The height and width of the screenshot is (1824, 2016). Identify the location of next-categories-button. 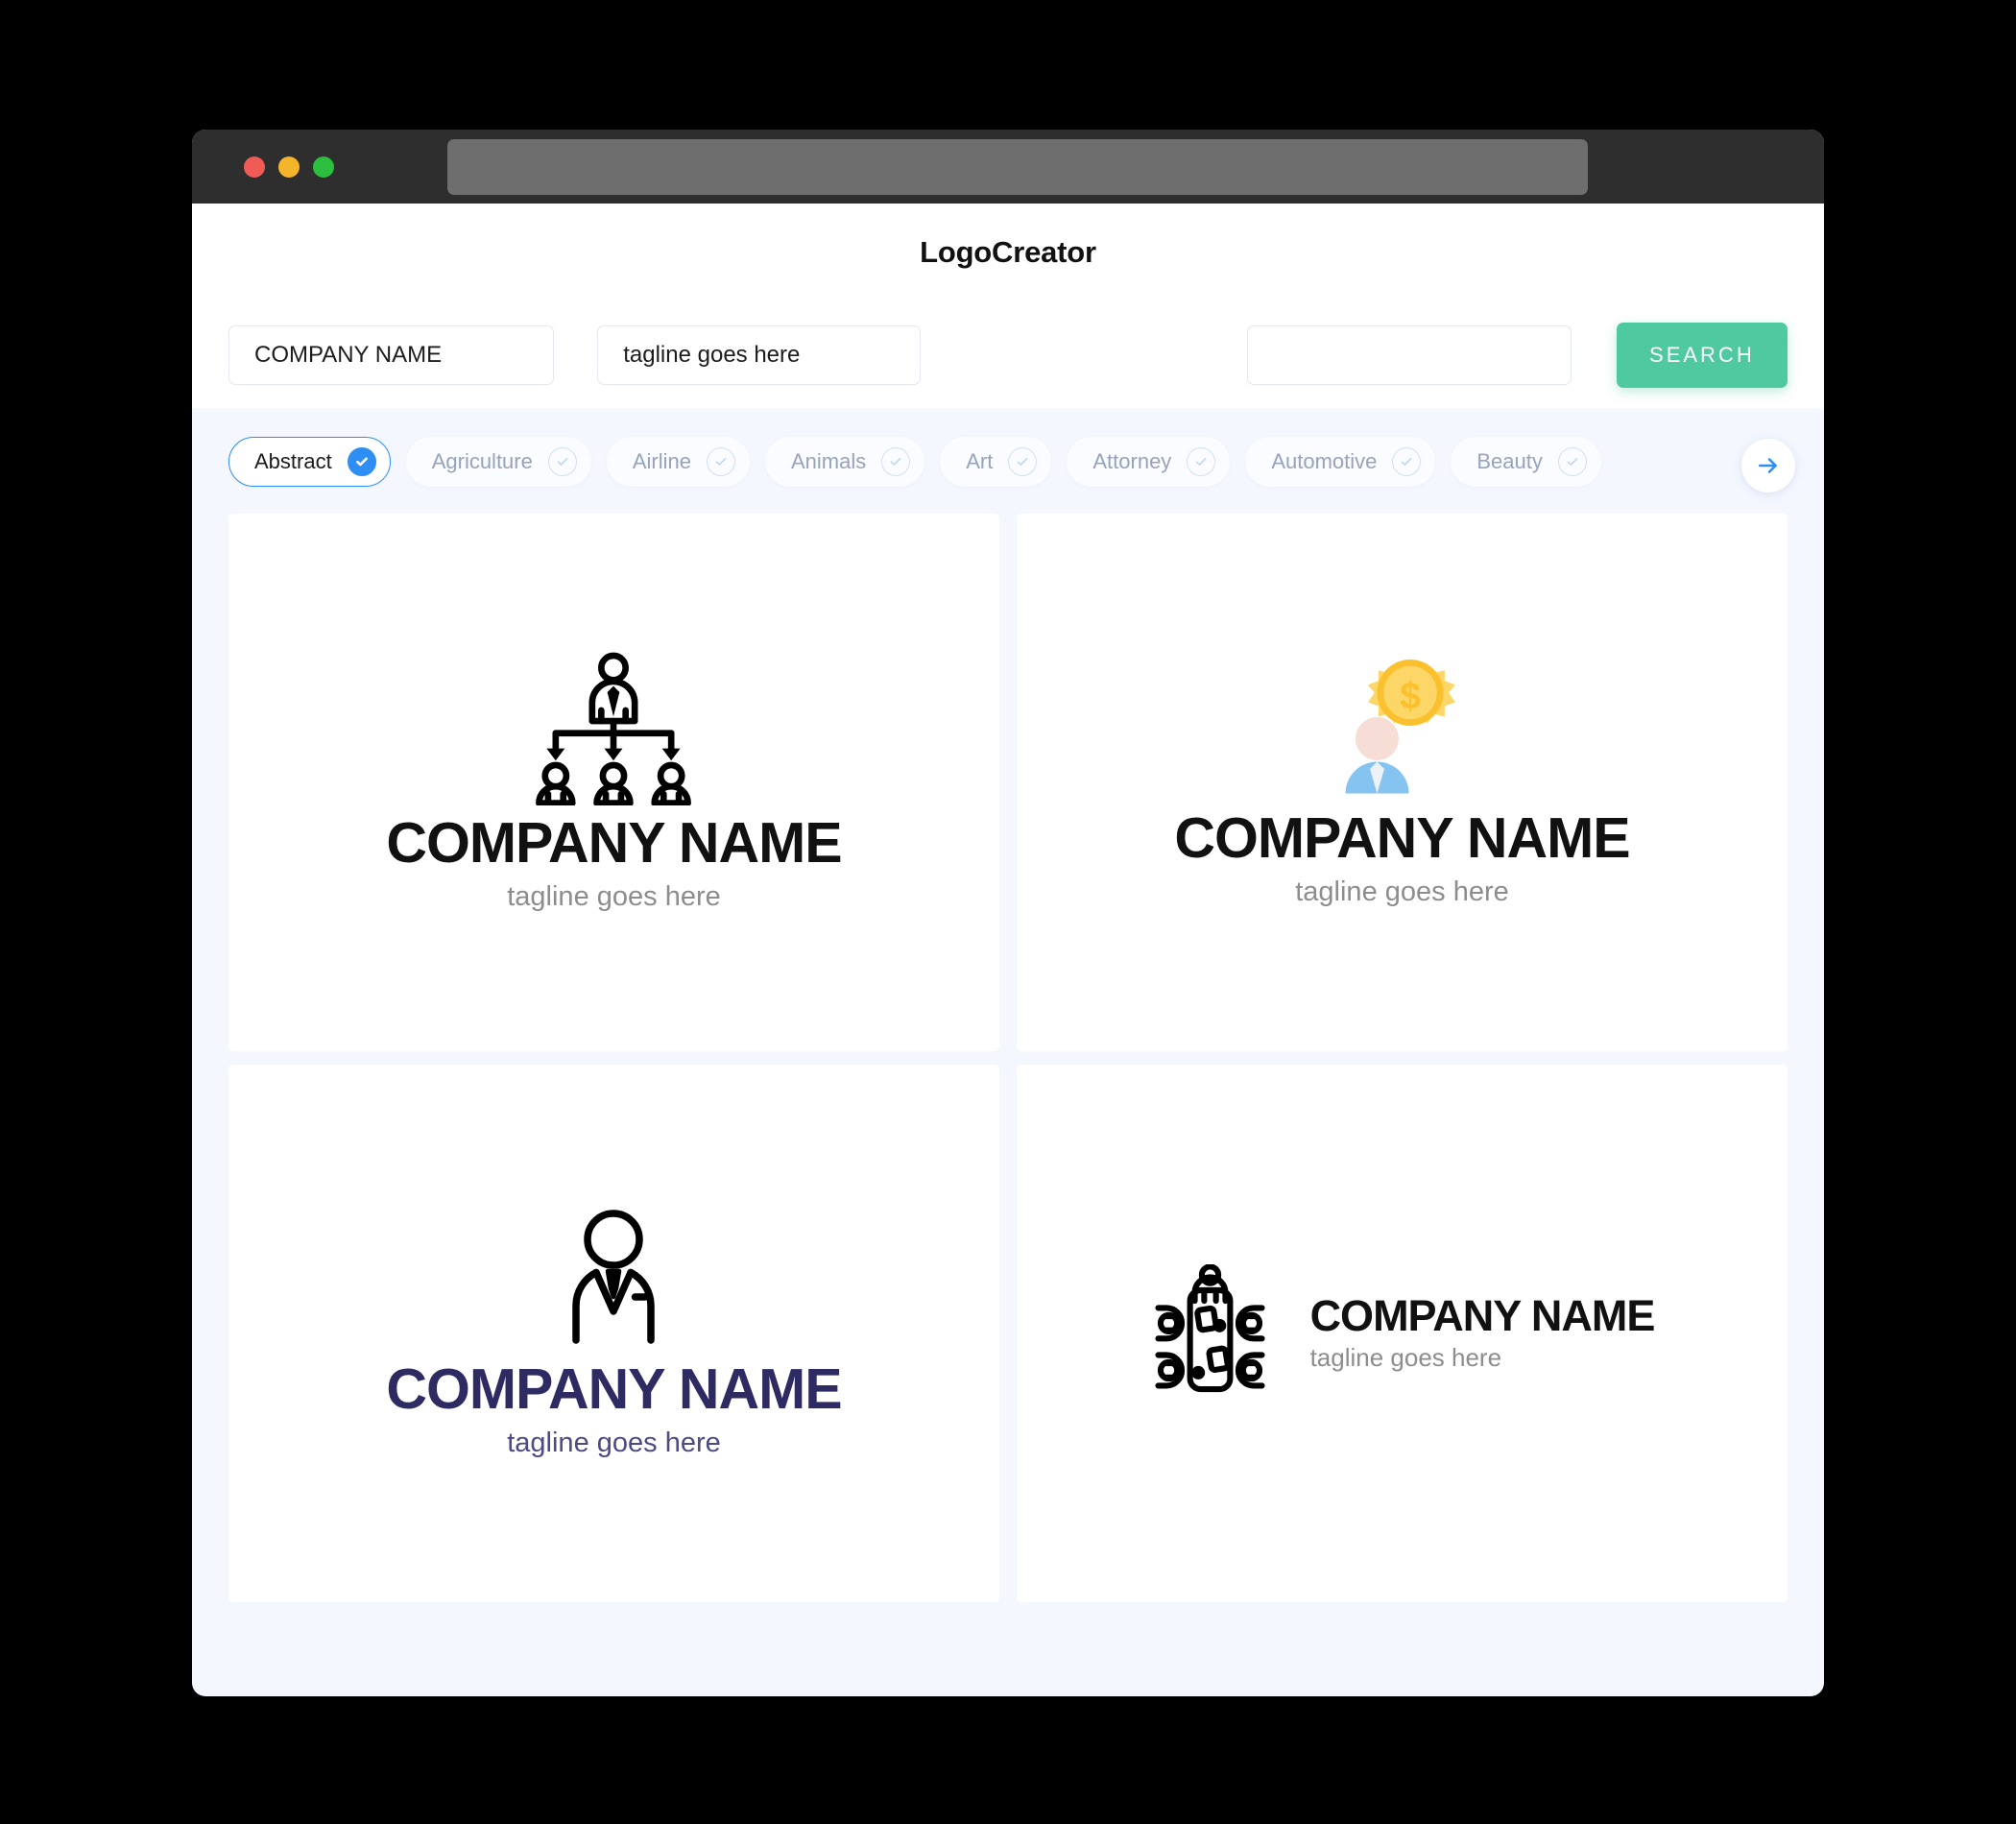
(1768, 465).